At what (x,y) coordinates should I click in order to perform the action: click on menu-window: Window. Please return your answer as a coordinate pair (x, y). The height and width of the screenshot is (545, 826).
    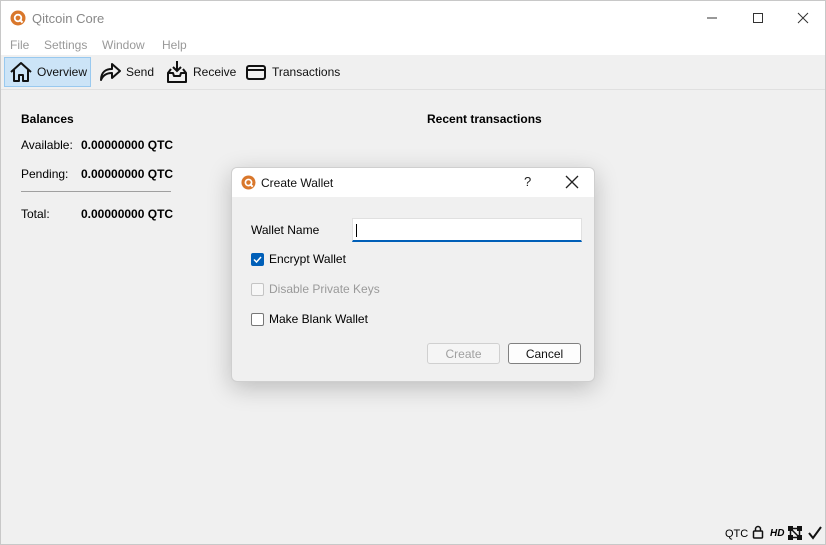
    Looking at the image, I should click on (123, 45).